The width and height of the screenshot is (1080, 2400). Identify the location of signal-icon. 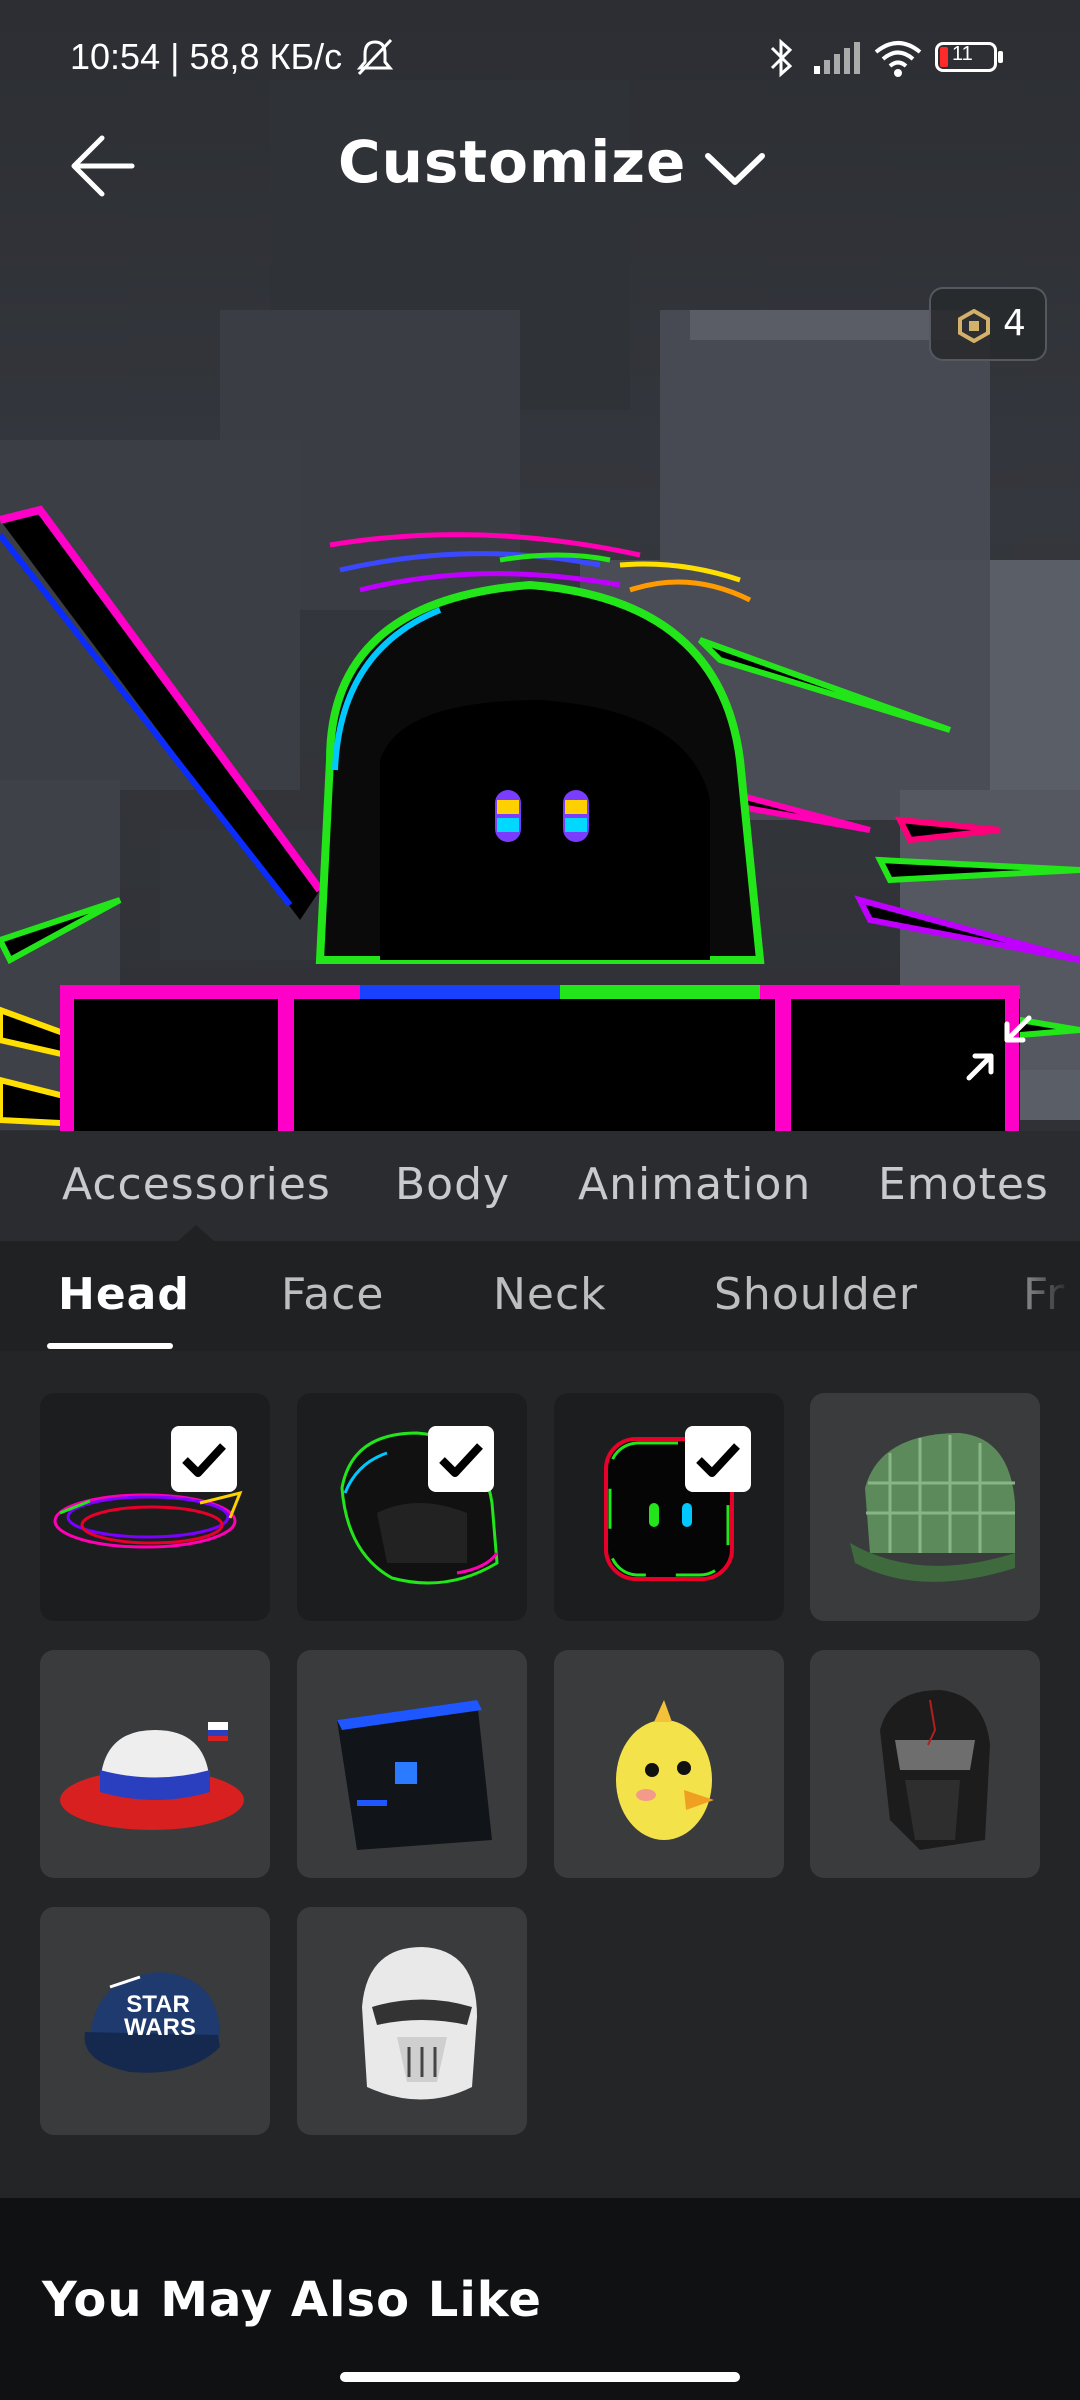
(837, 58).